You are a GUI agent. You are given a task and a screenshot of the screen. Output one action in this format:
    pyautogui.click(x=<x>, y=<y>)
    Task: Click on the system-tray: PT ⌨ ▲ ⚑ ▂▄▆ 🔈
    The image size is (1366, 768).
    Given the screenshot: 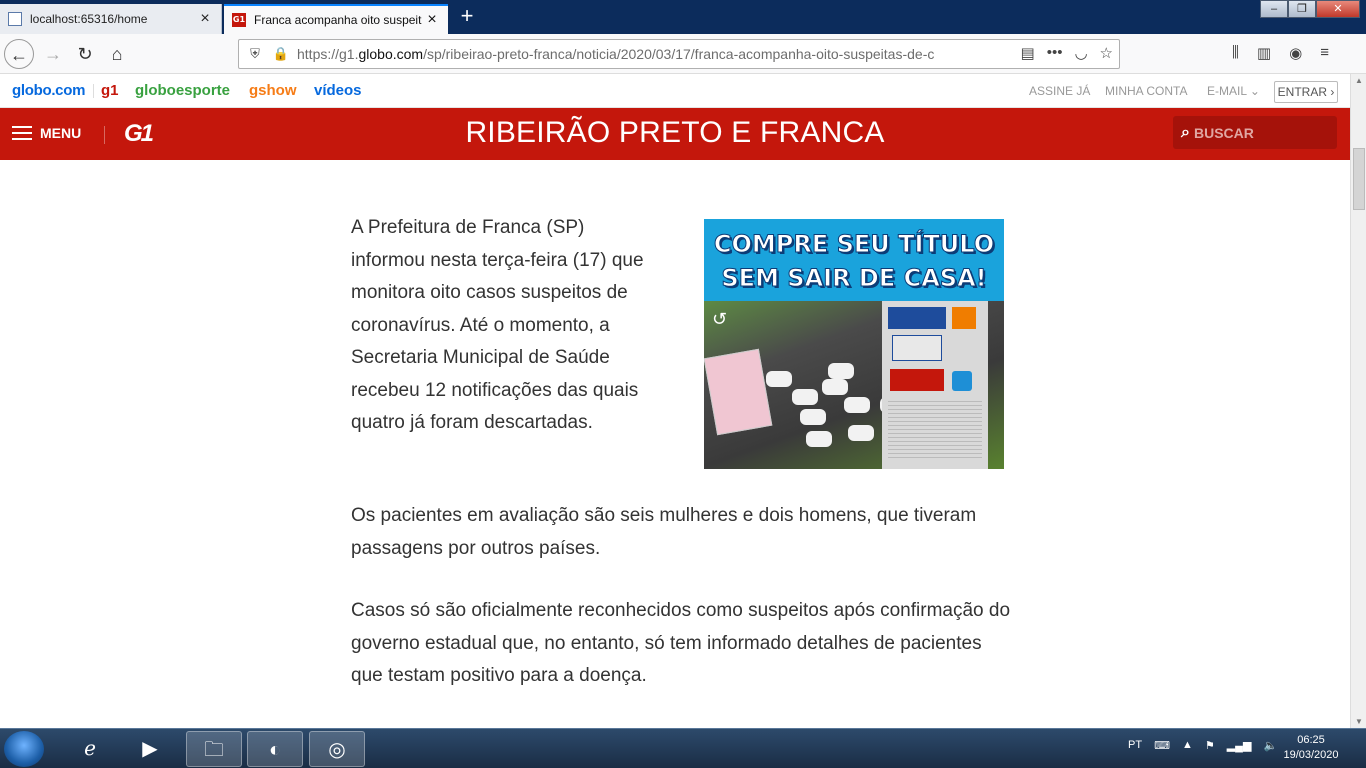 What is the action you would take?
    pyautogui.click(x=1202, y=745)
    